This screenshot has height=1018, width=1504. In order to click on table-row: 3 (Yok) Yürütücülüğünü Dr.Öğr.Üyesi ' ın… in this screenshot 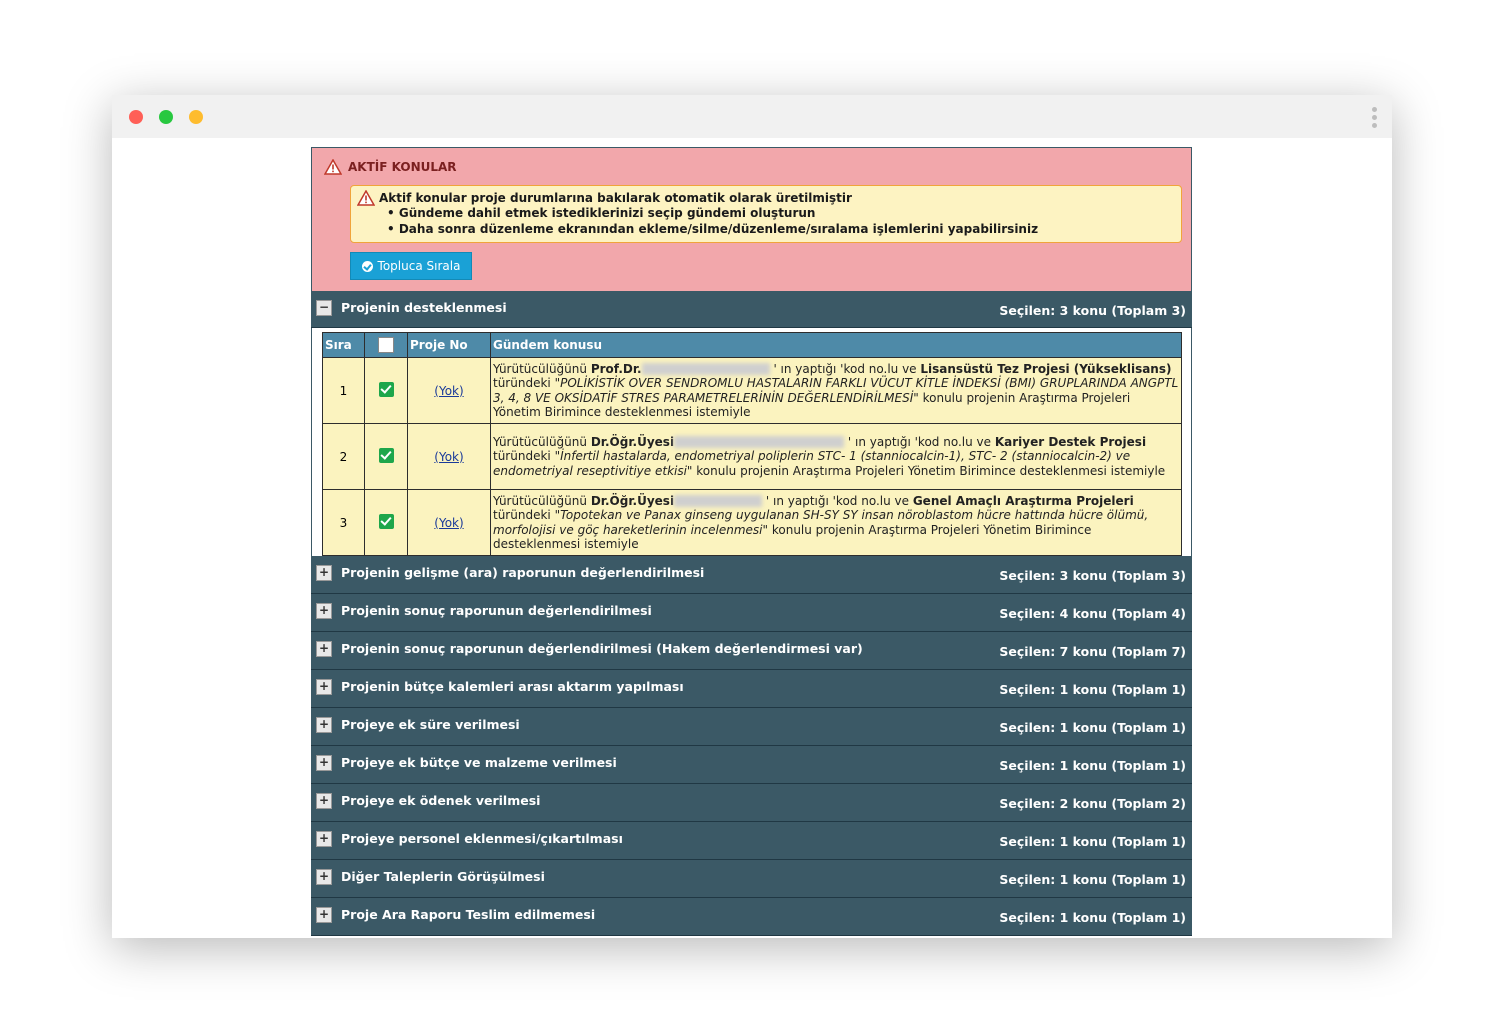, I will do `click(752, 522)`.